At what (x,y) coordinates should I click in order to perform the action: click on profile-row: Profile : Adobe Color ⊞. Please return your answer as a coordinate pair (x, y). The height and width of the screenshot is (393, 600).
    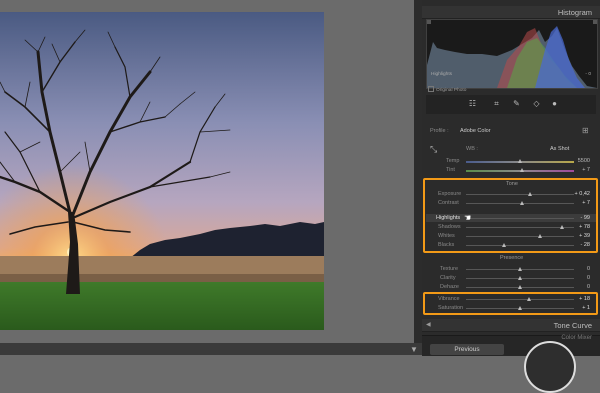
    Looking at the image, I should click on (511, 131).